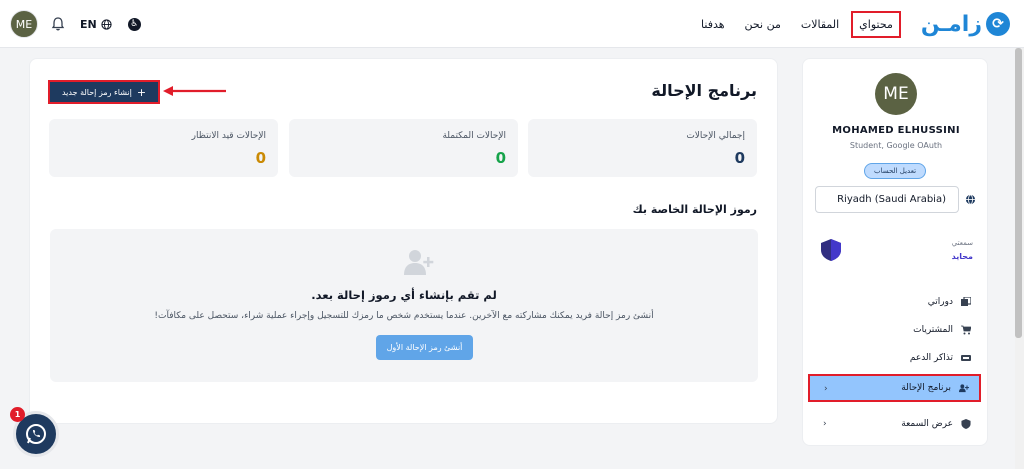 The height and width of the screenshot is (469, 1024). Describe the element at coordinates (404, 295) in the screenshot. I see `empty-state-title: لم تقم بإنشاء أي رموز إحالة بعد.` at that location.